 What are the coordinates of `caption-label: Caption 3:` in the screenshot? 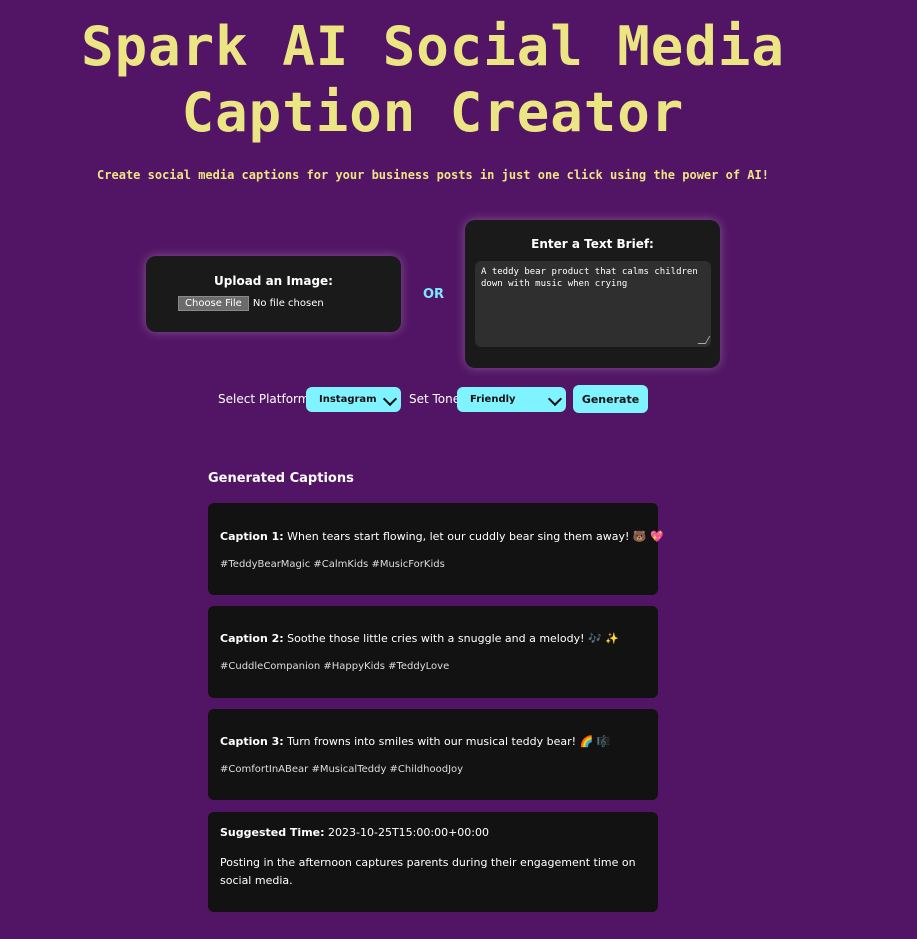 It's located at (252, 741).